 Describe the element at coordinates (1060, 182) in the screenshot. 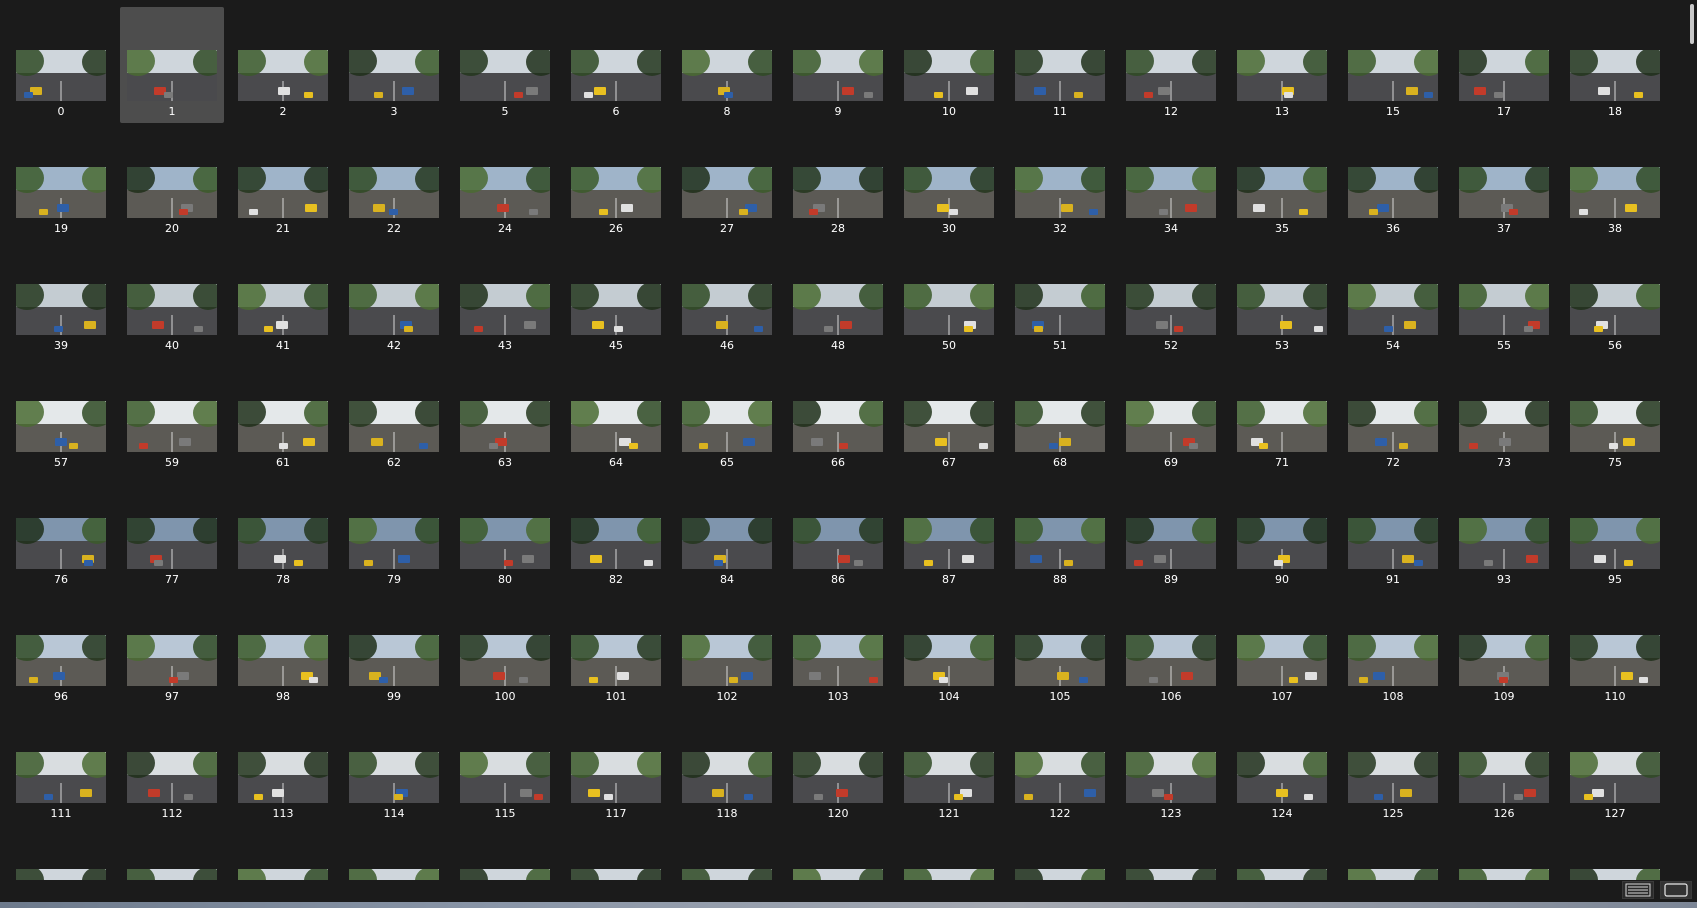

I see `thumbnail-tile: 32` at that location.